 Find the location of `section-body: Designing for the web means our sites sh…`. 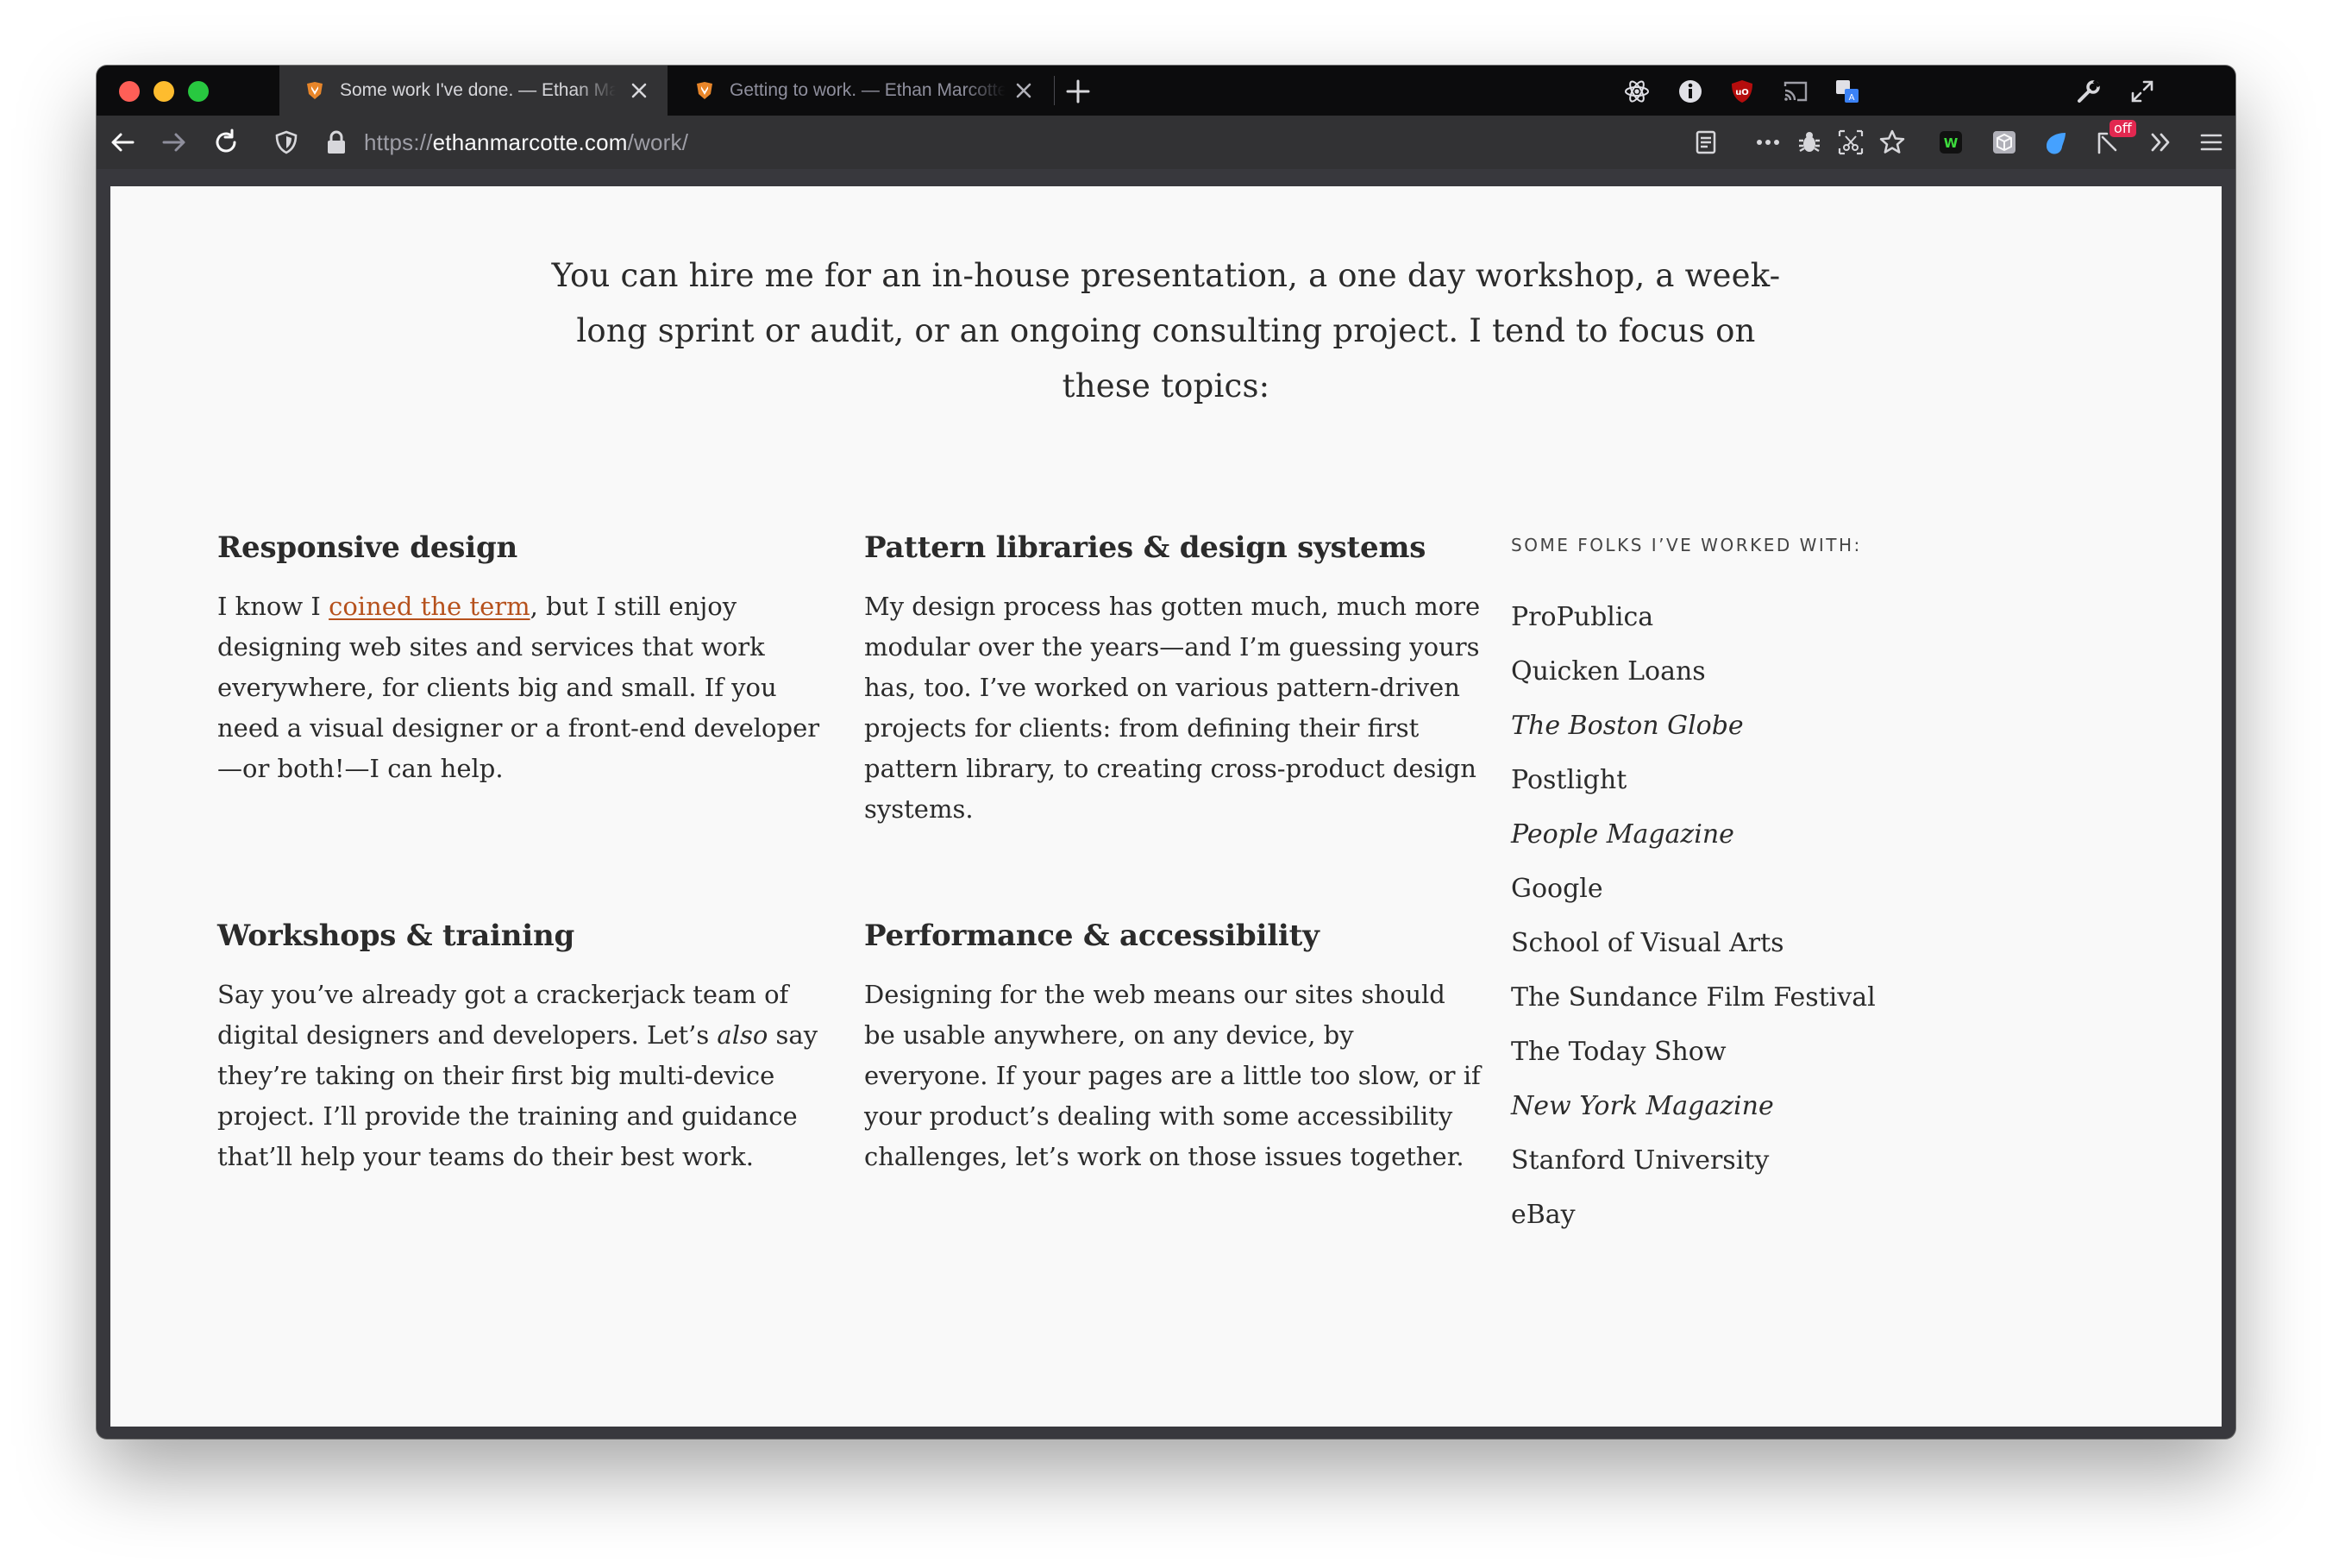

section-body: Designing for the web means our sites sh… is located at coordinates (1172, 1075).